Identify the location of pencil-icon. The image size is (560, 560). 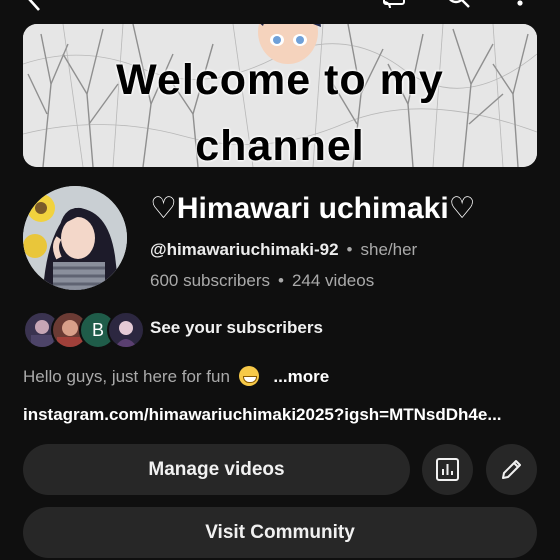
(511, 469).